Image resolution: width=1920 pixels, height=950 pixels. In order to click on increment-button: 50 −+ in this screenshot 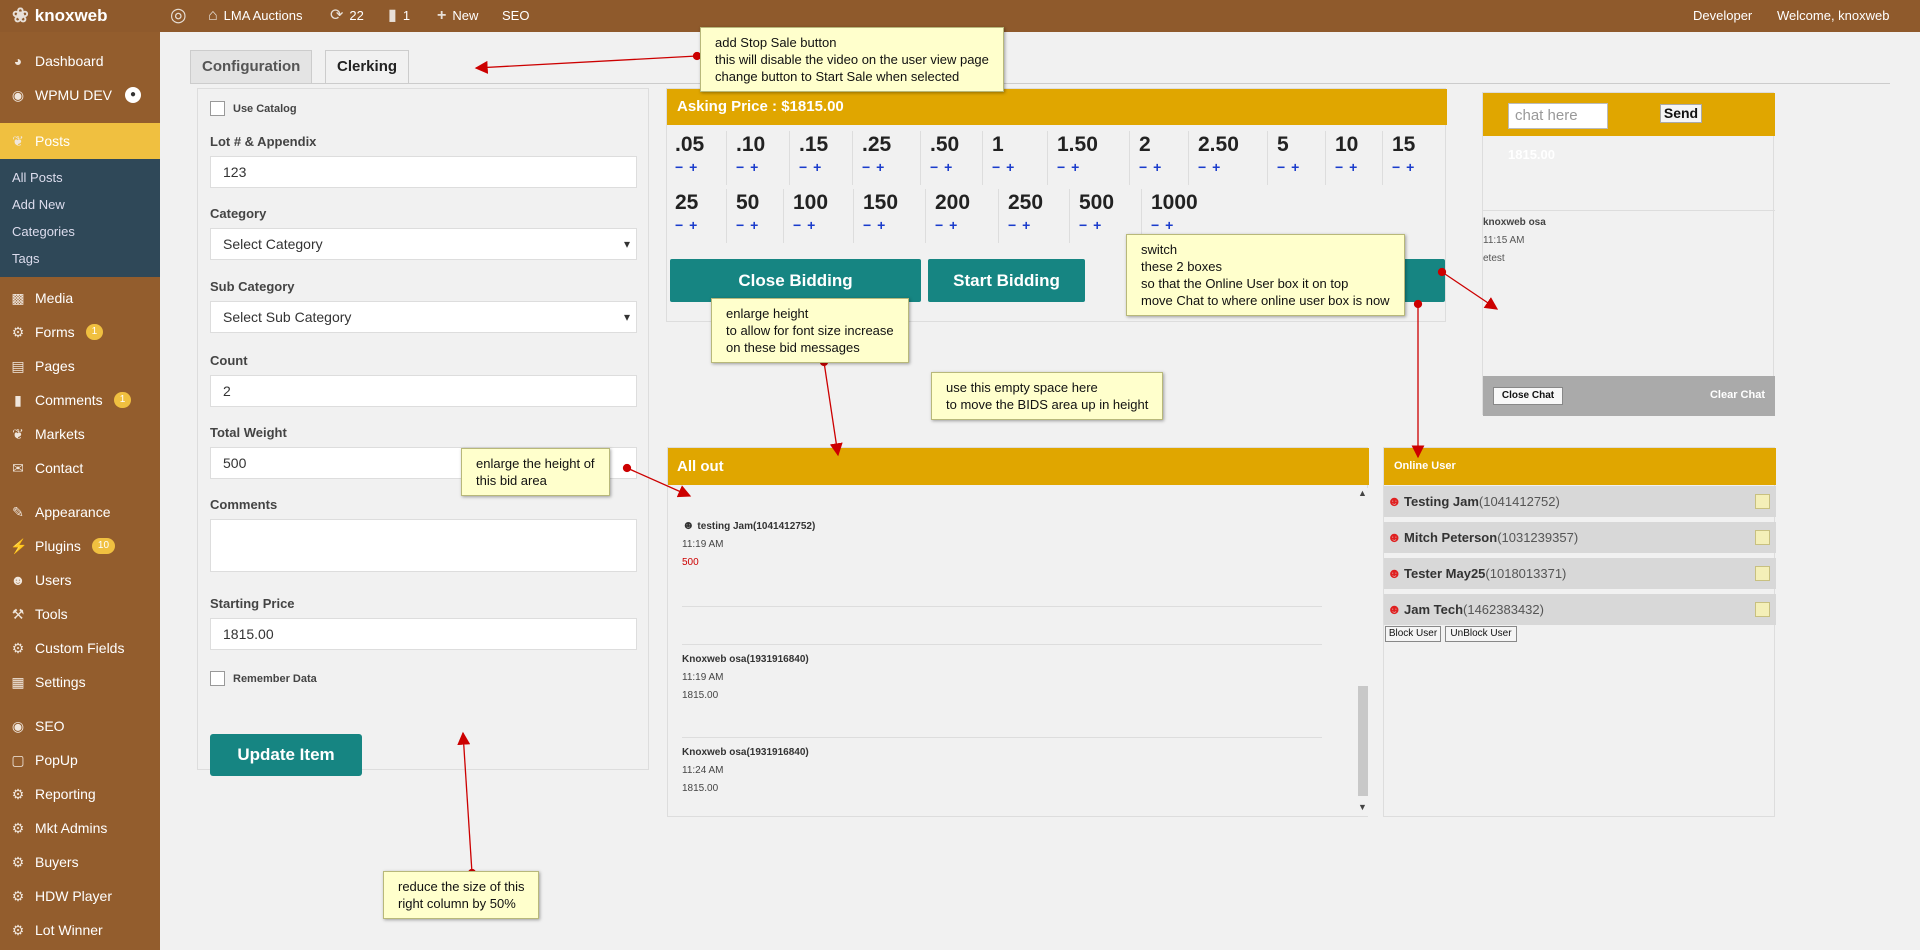, I will do `click(758, 218)`.